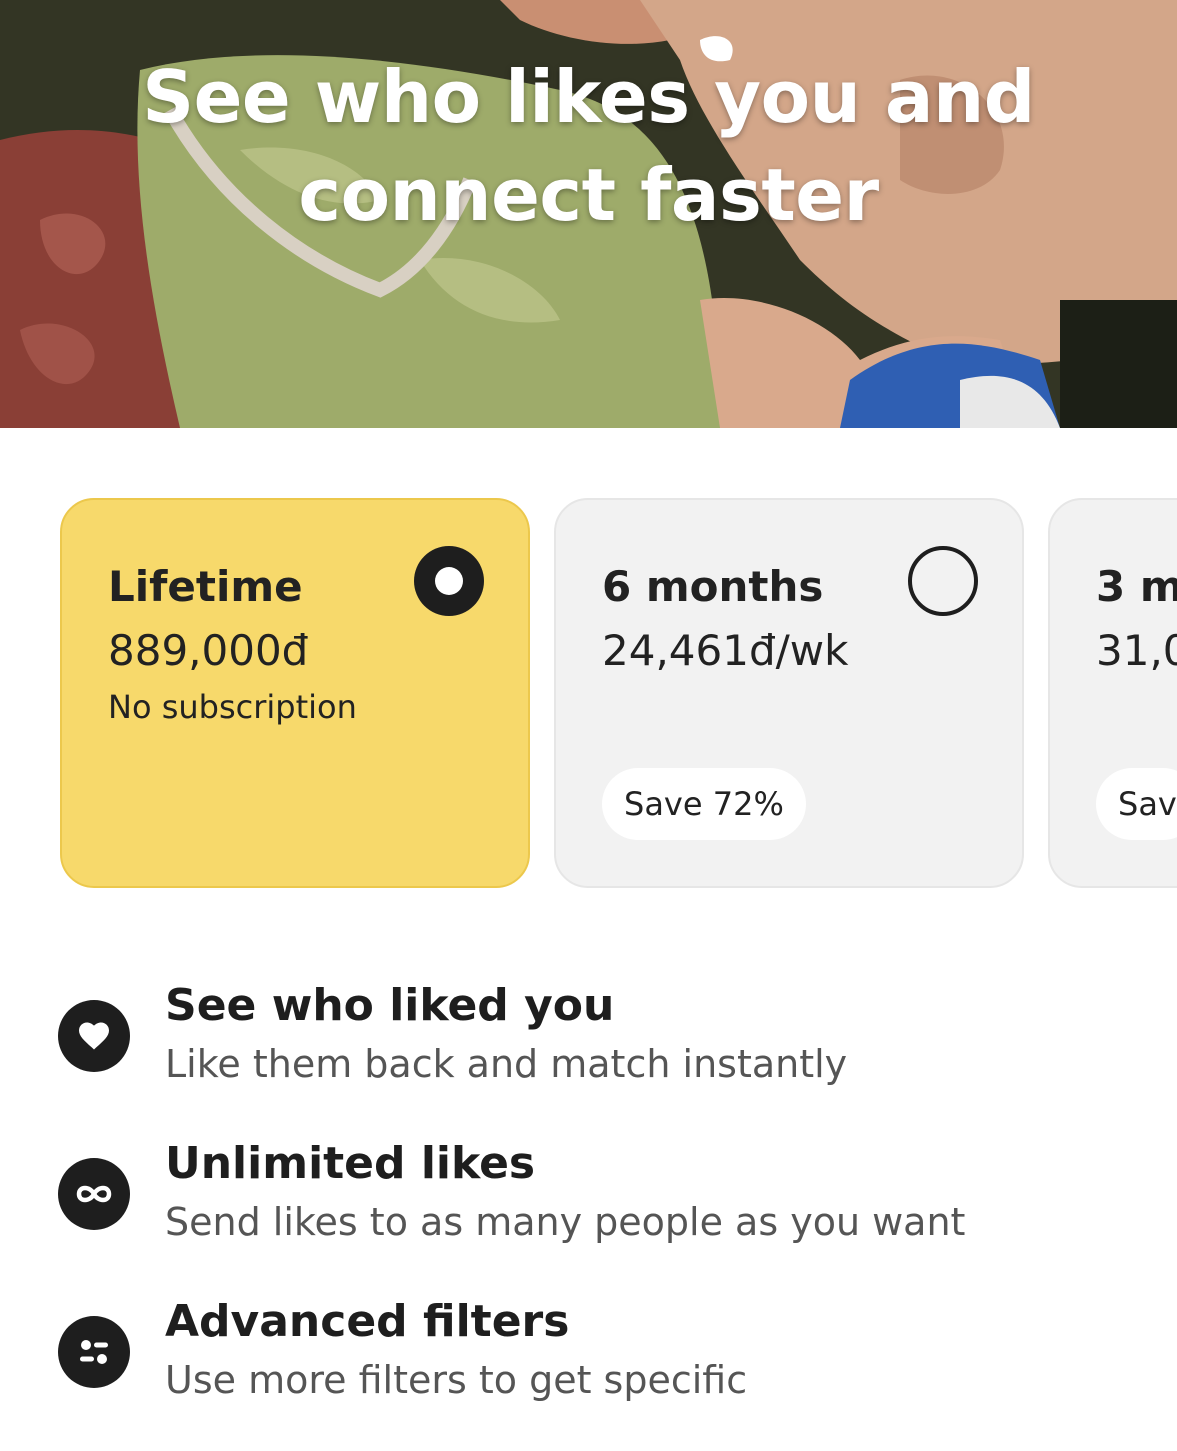  Describe the element at coordinates (350, 1163) in the screenshot. I see `feature-title: Unlimited likes` at that location.